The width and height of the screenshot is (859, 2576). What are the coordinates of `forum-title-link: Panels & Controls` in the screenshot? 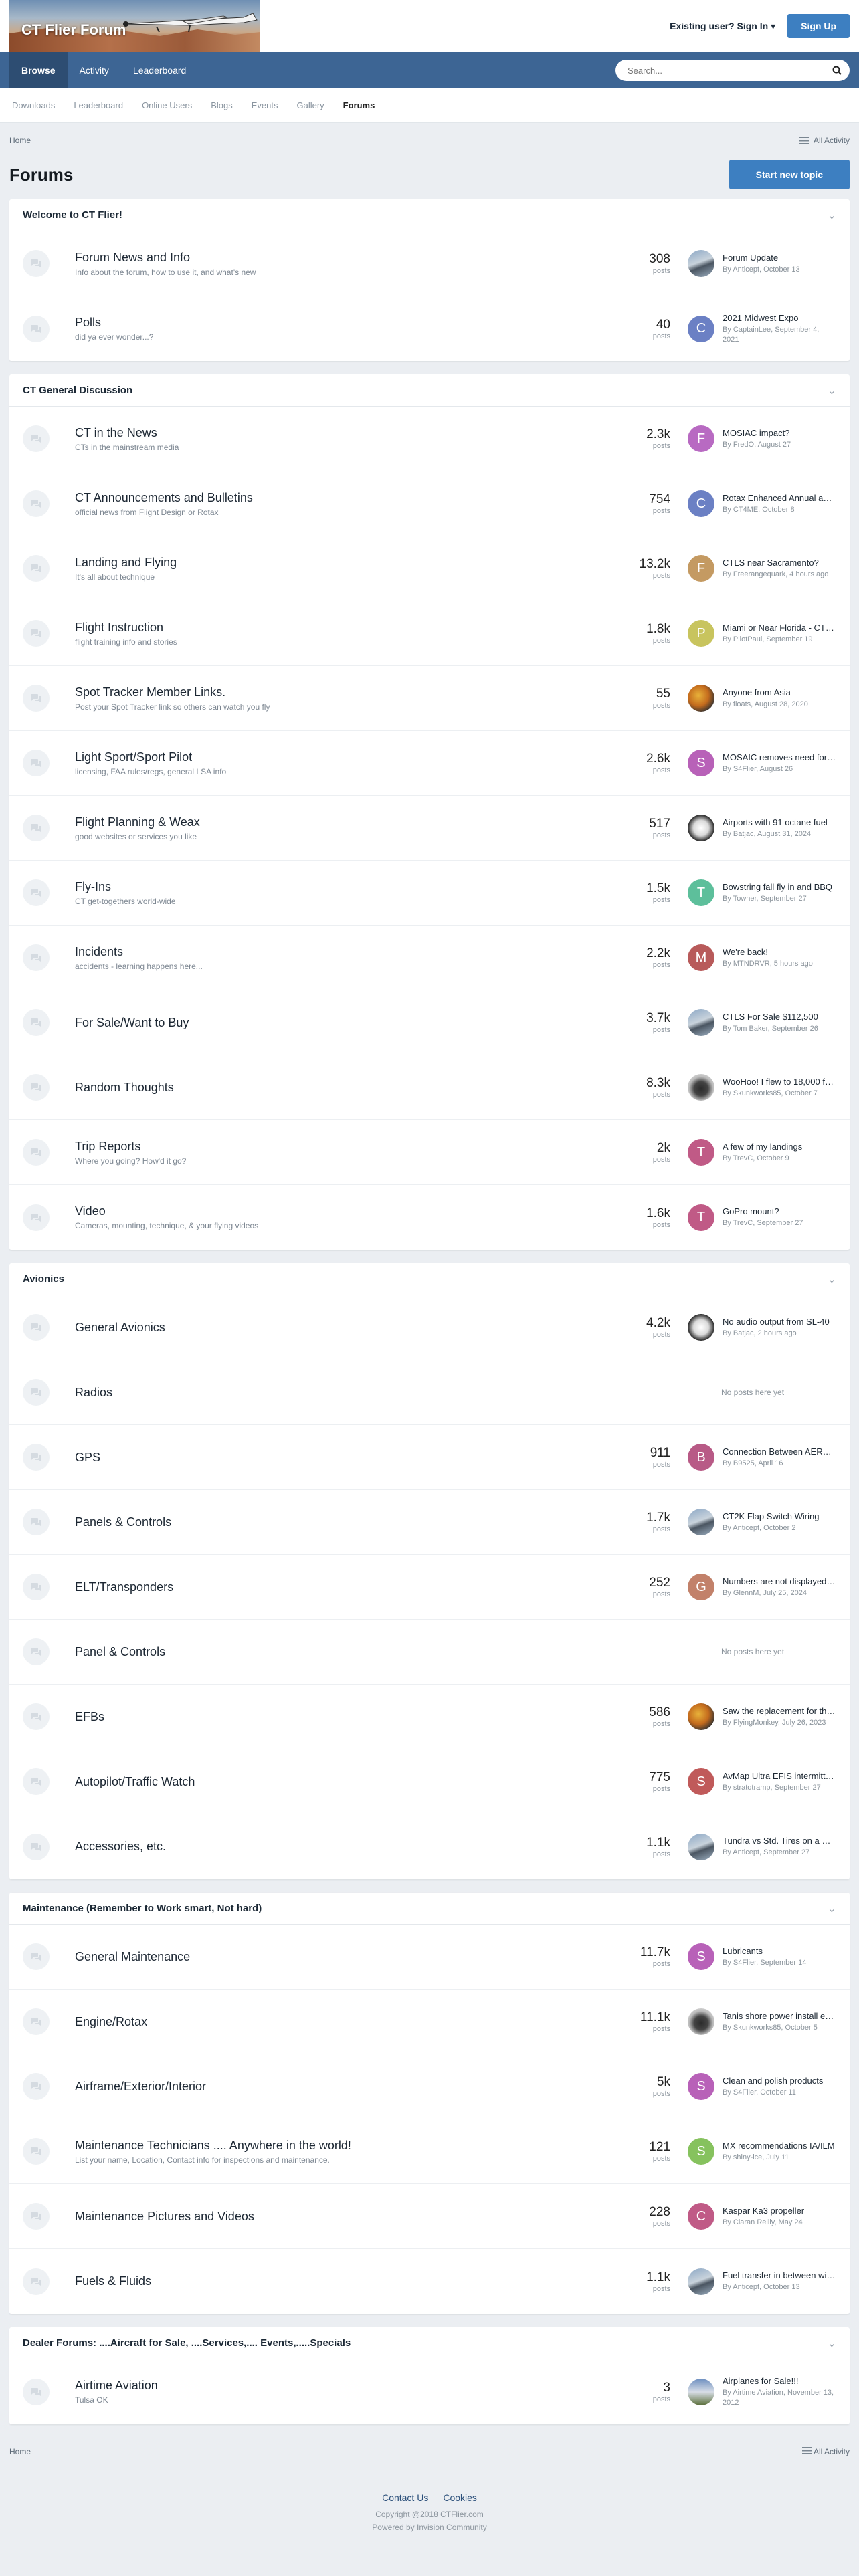 It's located at (352, 1522).